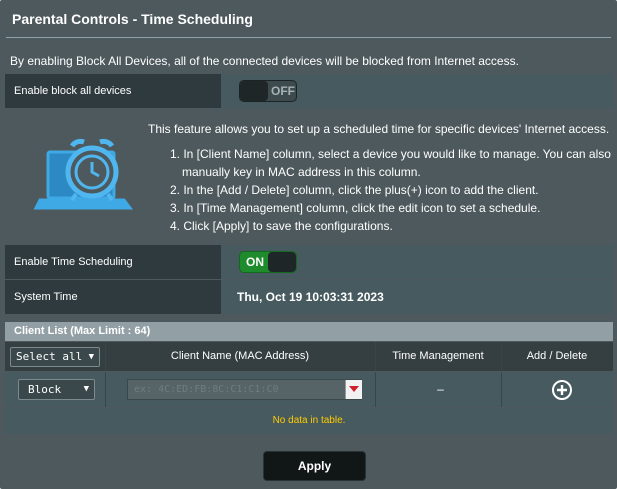  Describe the element at coordinates (309, 421) in the screenshot. I see `empty-table-message: No data in table.` at that location.